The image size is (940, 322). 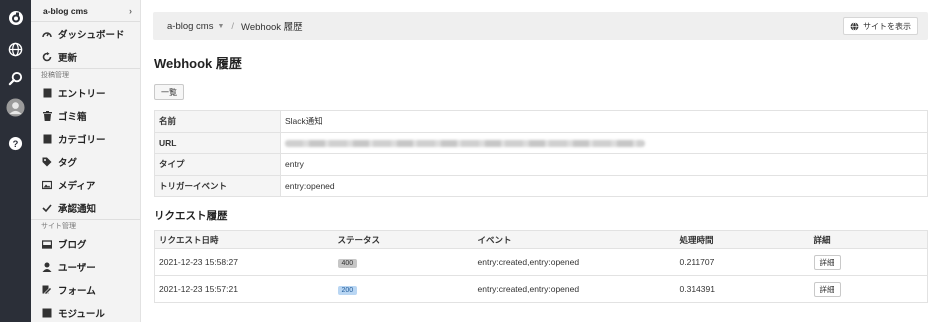 What do you see at coordinates (347, 290) in the screenshot?
I see `status-badge: 200` at bounding box center [347, 290].